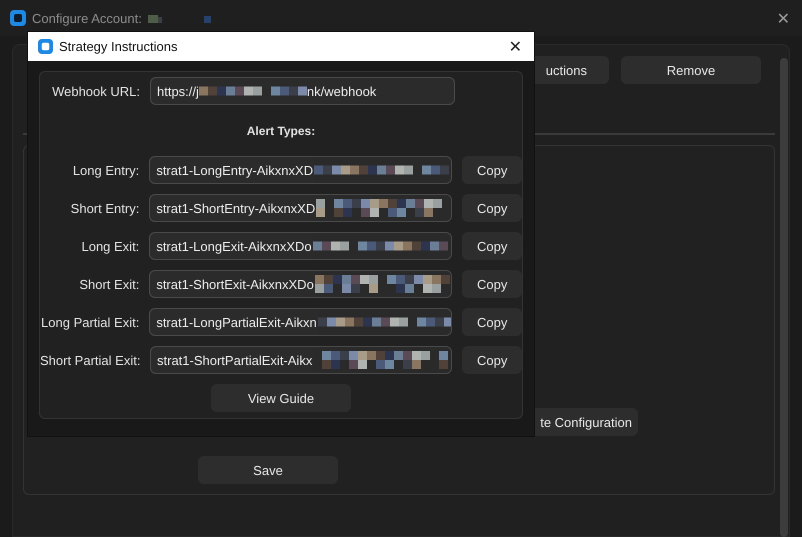  What do you see at coordinates (87, 18) in the screenshot?
I see `window-title: Configure Account:` at bounding box center [87, 18].